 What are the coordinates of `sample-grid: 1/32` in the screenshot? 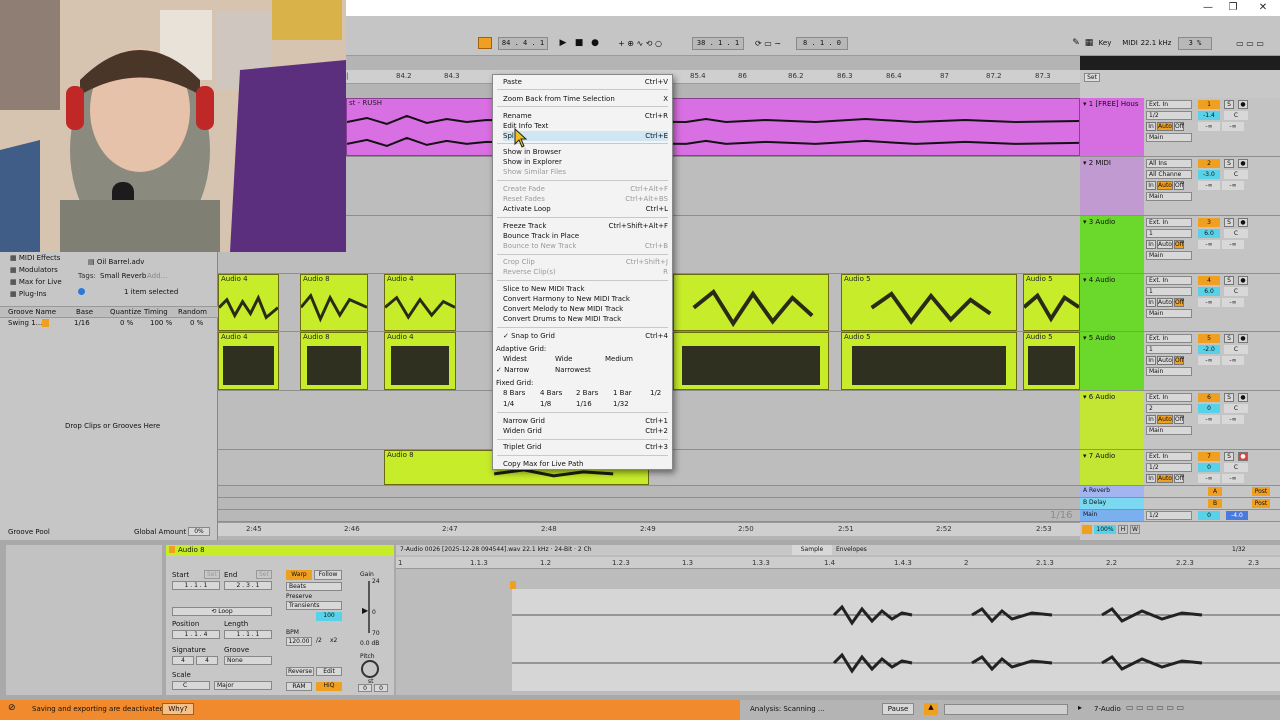 It's located at (1238, 549).